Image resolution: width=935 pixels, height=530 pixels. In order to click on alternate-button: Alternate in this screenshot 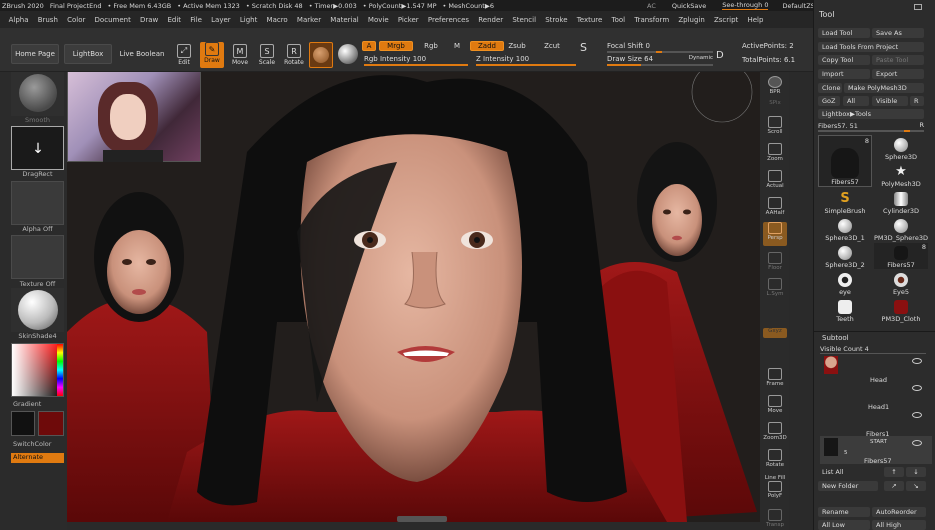, I will do `click(37, 458)`.